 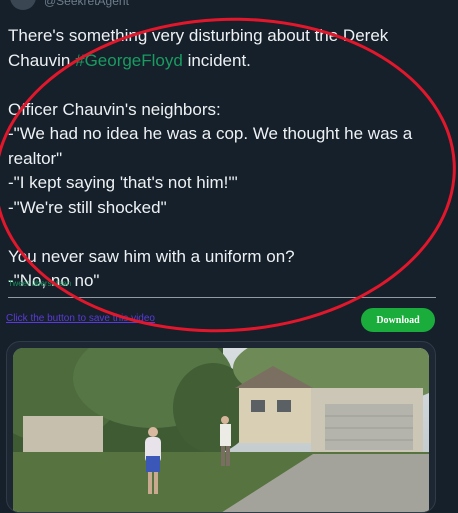 I want to click on translate-tweet-link: Tweet übersetzen, so click(x=39, y=283).